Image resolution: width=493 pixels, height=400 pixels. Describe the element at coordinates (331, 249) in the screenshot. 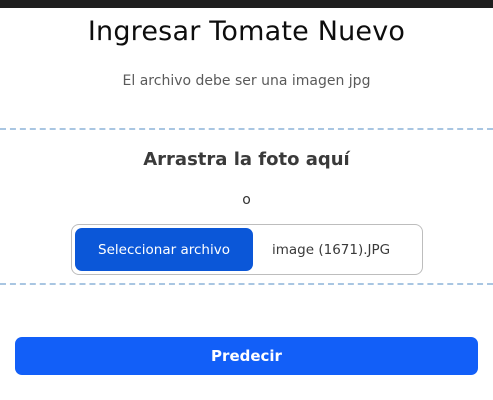

I see `selected-file-name: image (1671).JPG` at that location.